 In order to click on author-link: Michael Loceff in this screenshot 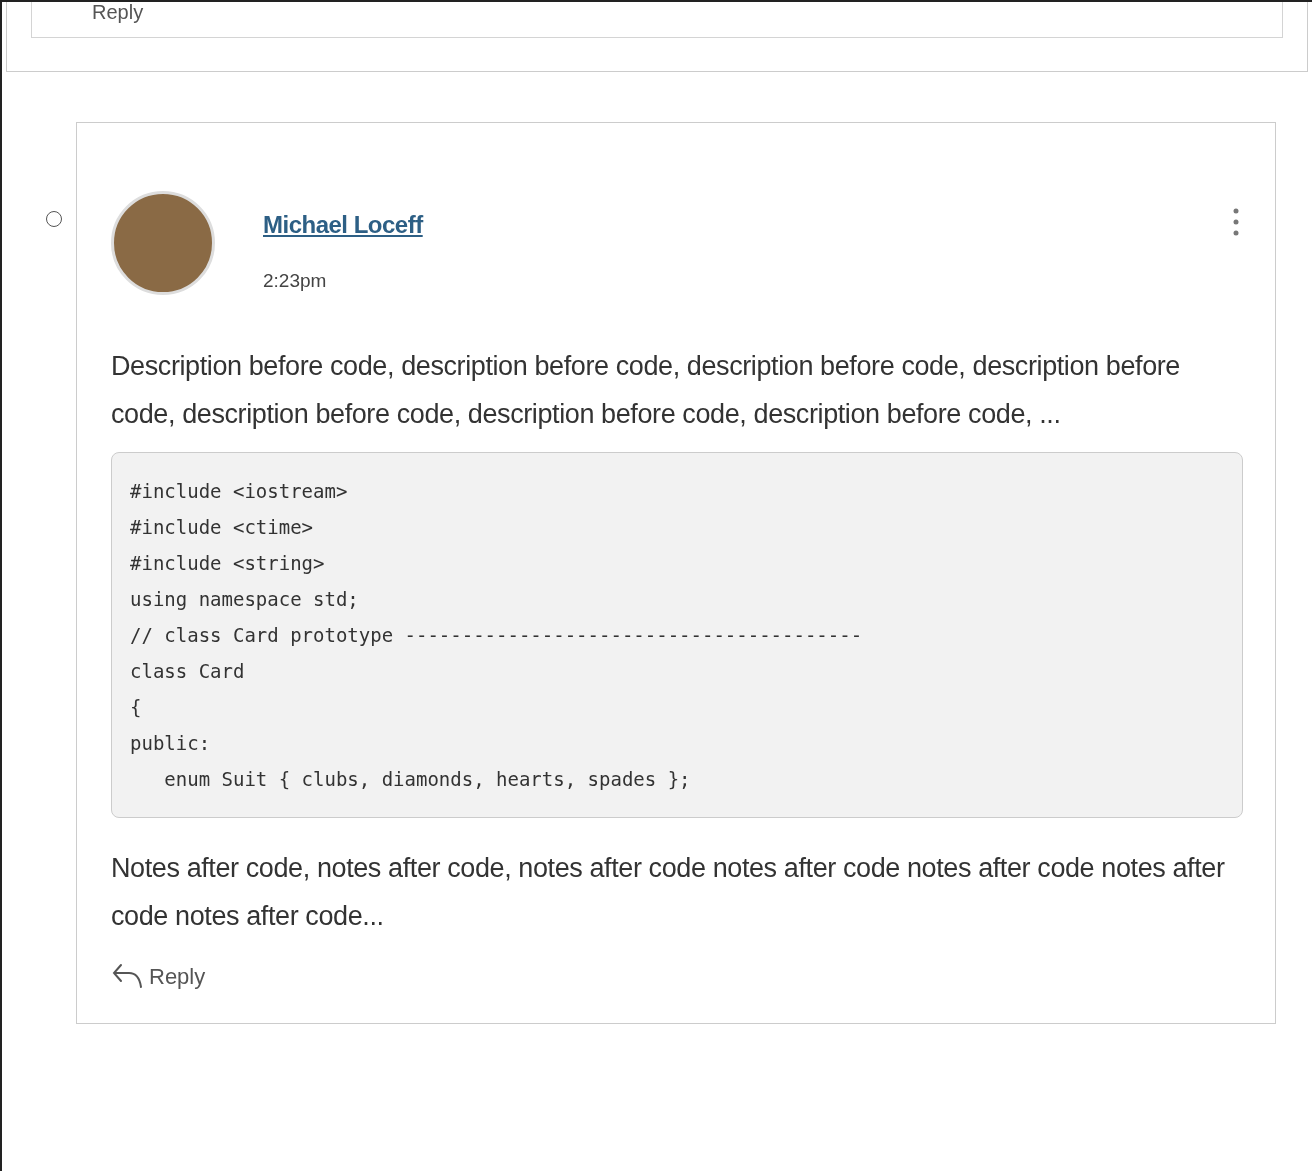, I will do `click(343, 224)`.